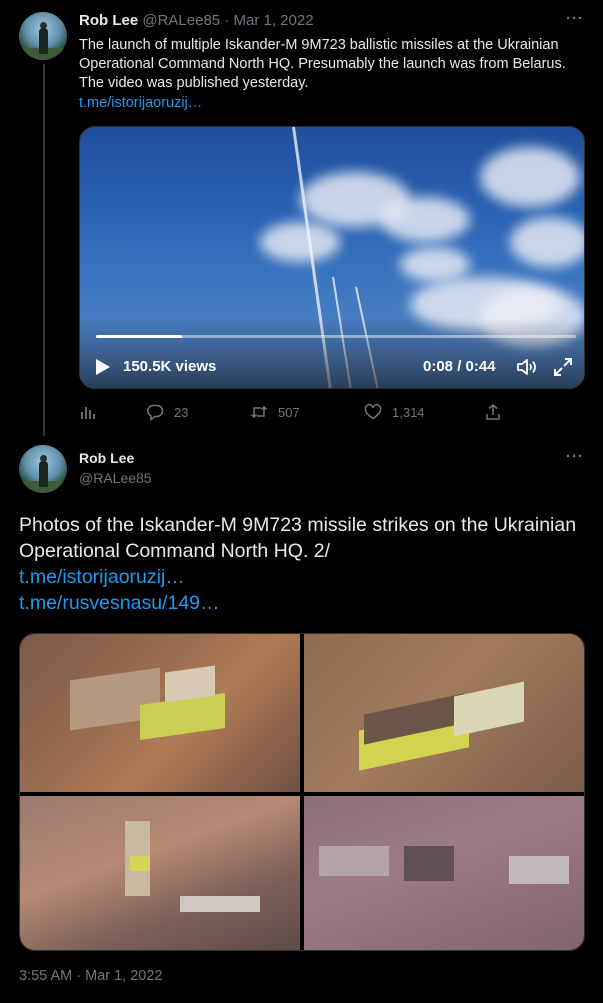 The image size is (603, 1003). Describe the element at coordinates (563, 367) in the screenshot. I see `fullscreen-icon` at that location.